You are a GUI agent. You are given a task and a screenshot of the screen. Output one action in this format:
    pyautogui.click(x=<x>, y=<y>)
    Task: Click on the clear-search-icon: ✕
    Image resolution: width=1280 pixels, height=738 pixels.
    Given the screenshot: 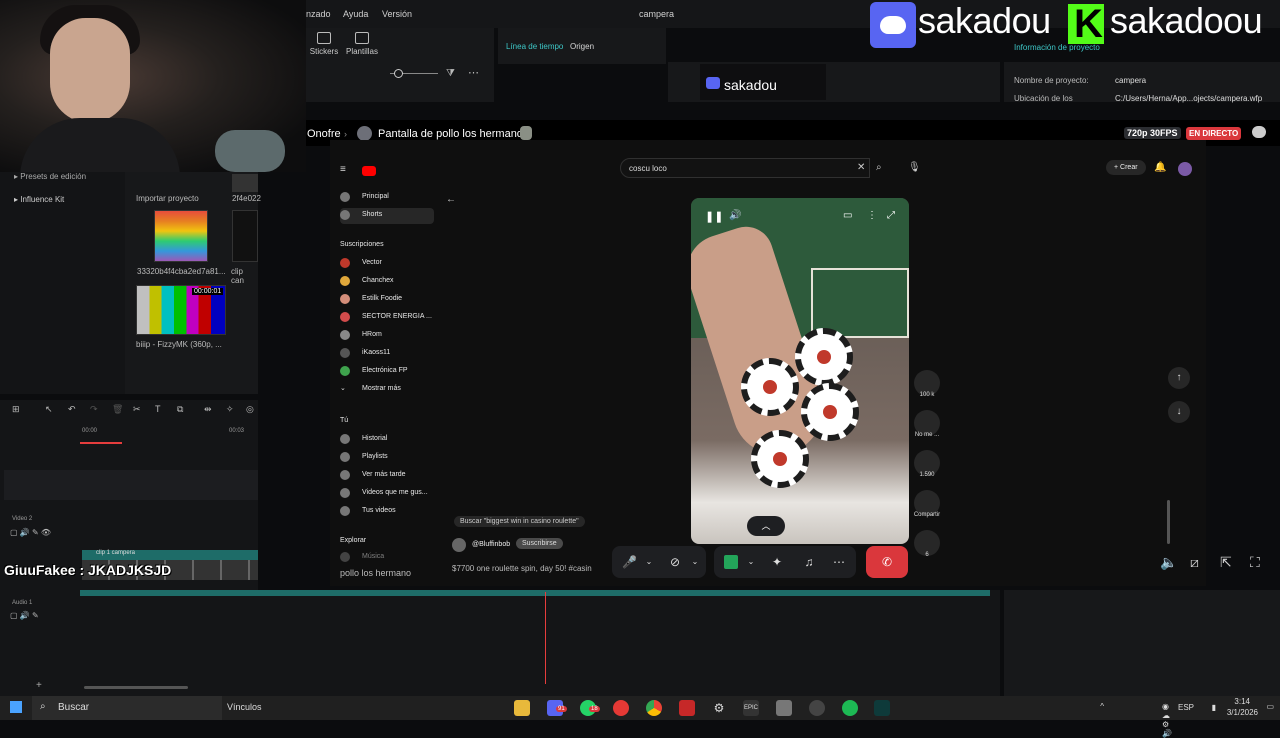 What is the action you would take?
    pyautogui.click(x=861, y=167)
    